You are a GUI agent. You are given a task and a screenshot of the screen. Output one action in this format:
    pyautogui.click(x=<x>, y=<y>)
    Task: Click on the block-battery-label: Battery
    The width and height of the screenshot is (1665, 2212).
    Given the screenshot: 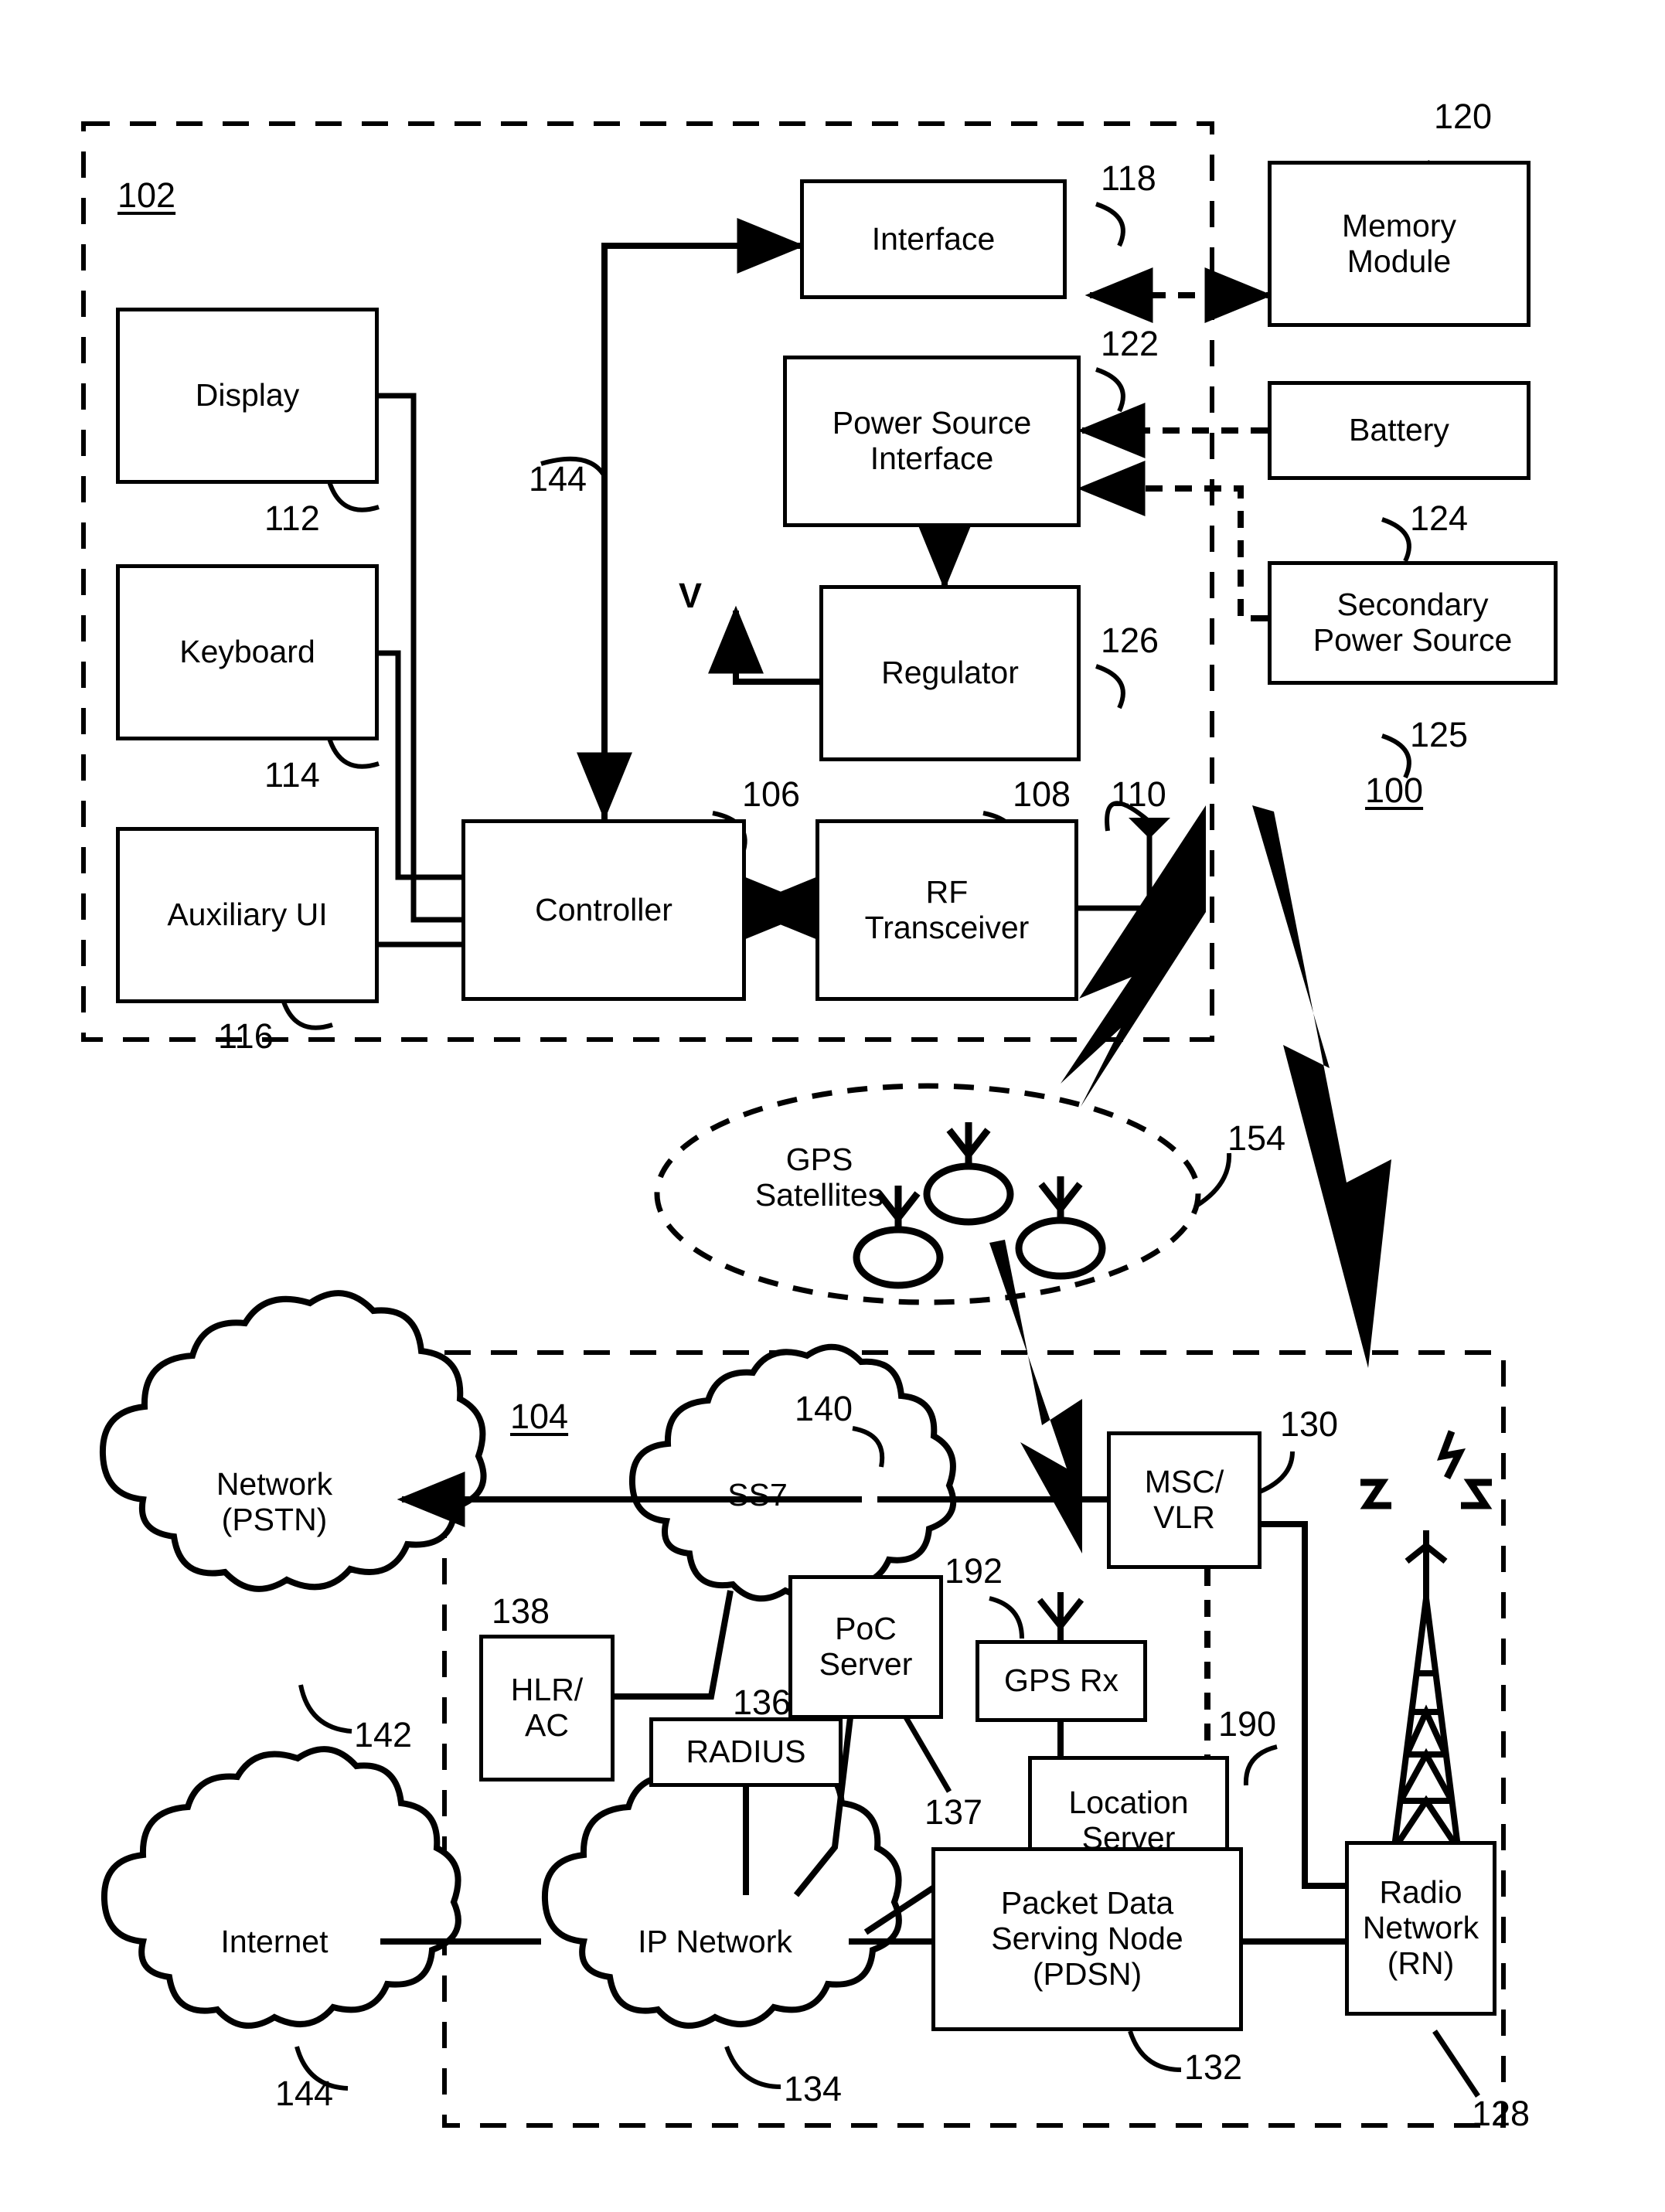 What is the action you would take?
    pyautogui.click(x=1399, y=430)
    